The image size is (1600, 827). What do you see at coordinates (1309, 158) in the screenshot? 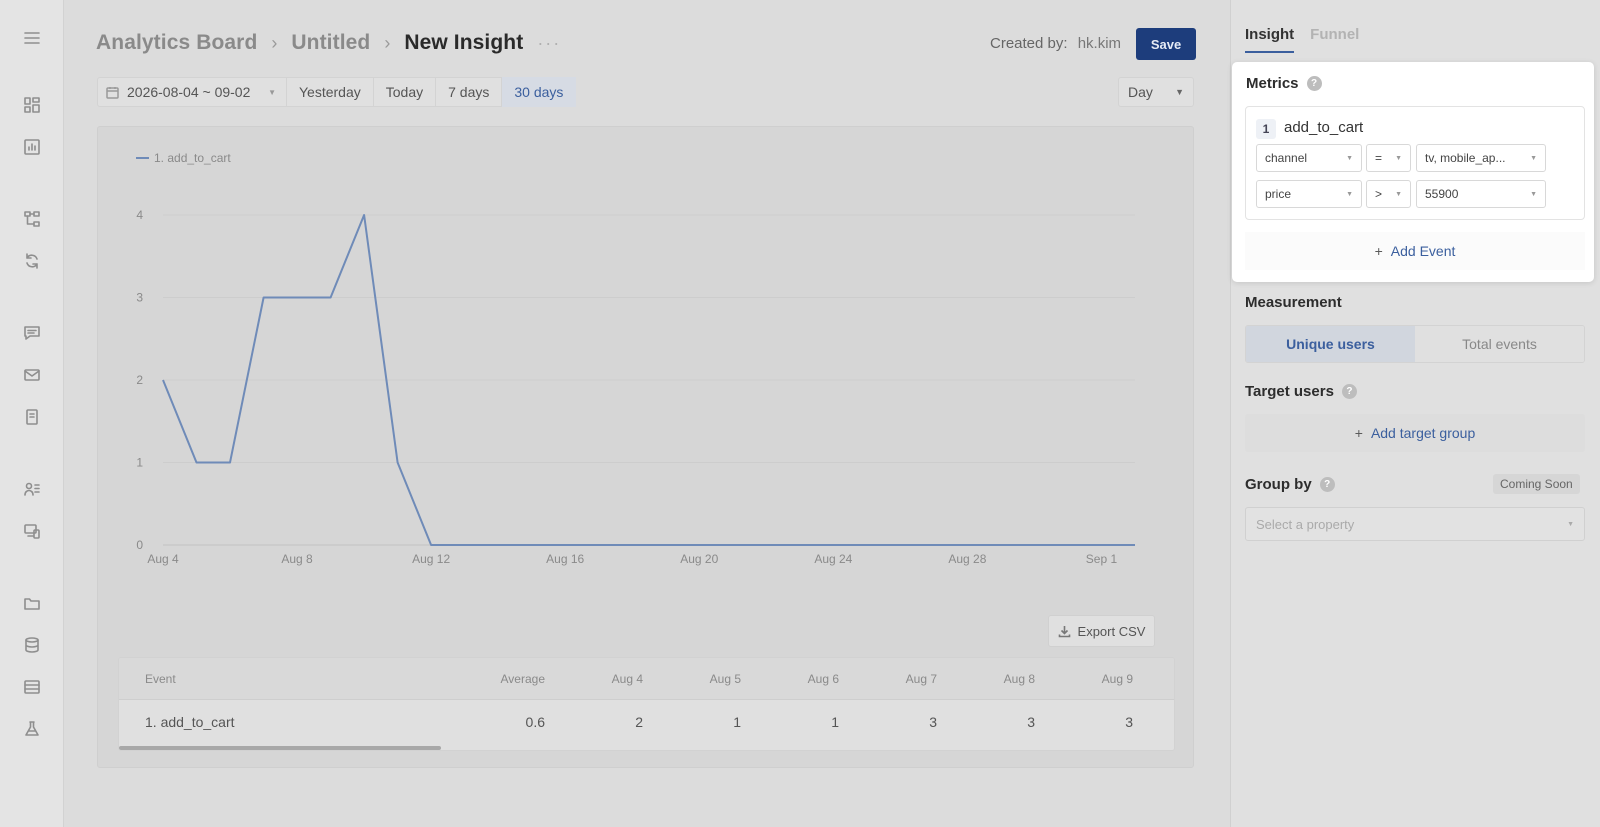
I see `filter-property-select: channel ▼` at bounding box center [1309, 158].